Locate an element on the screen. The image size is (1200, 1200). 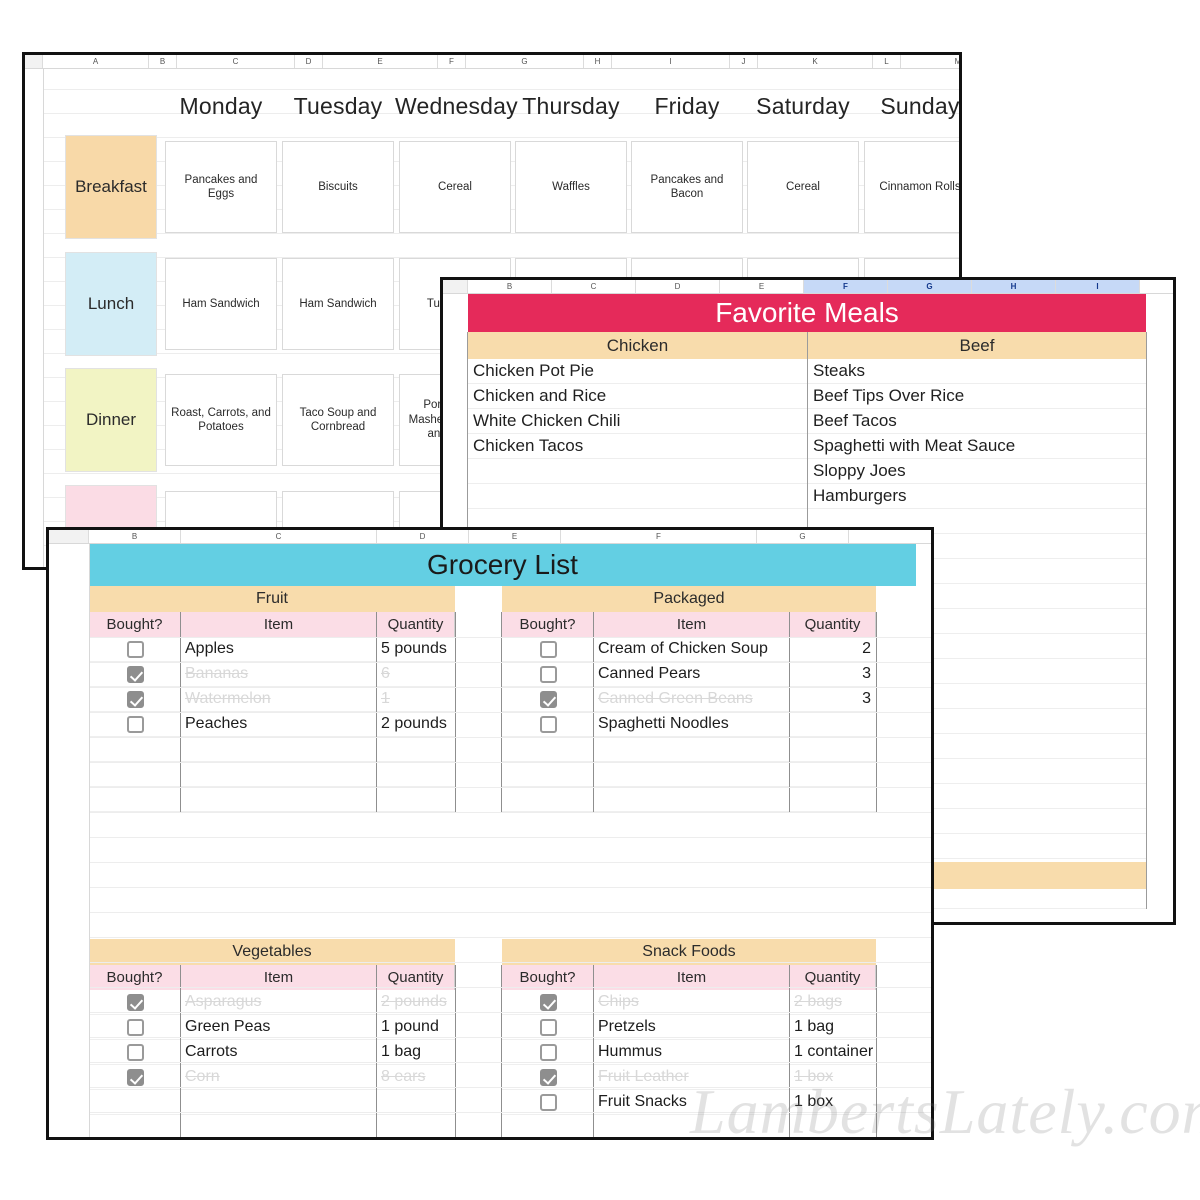
planner-column-headers: ABCDEFGHIJKLMNOP is located at coordinates (492, 62).